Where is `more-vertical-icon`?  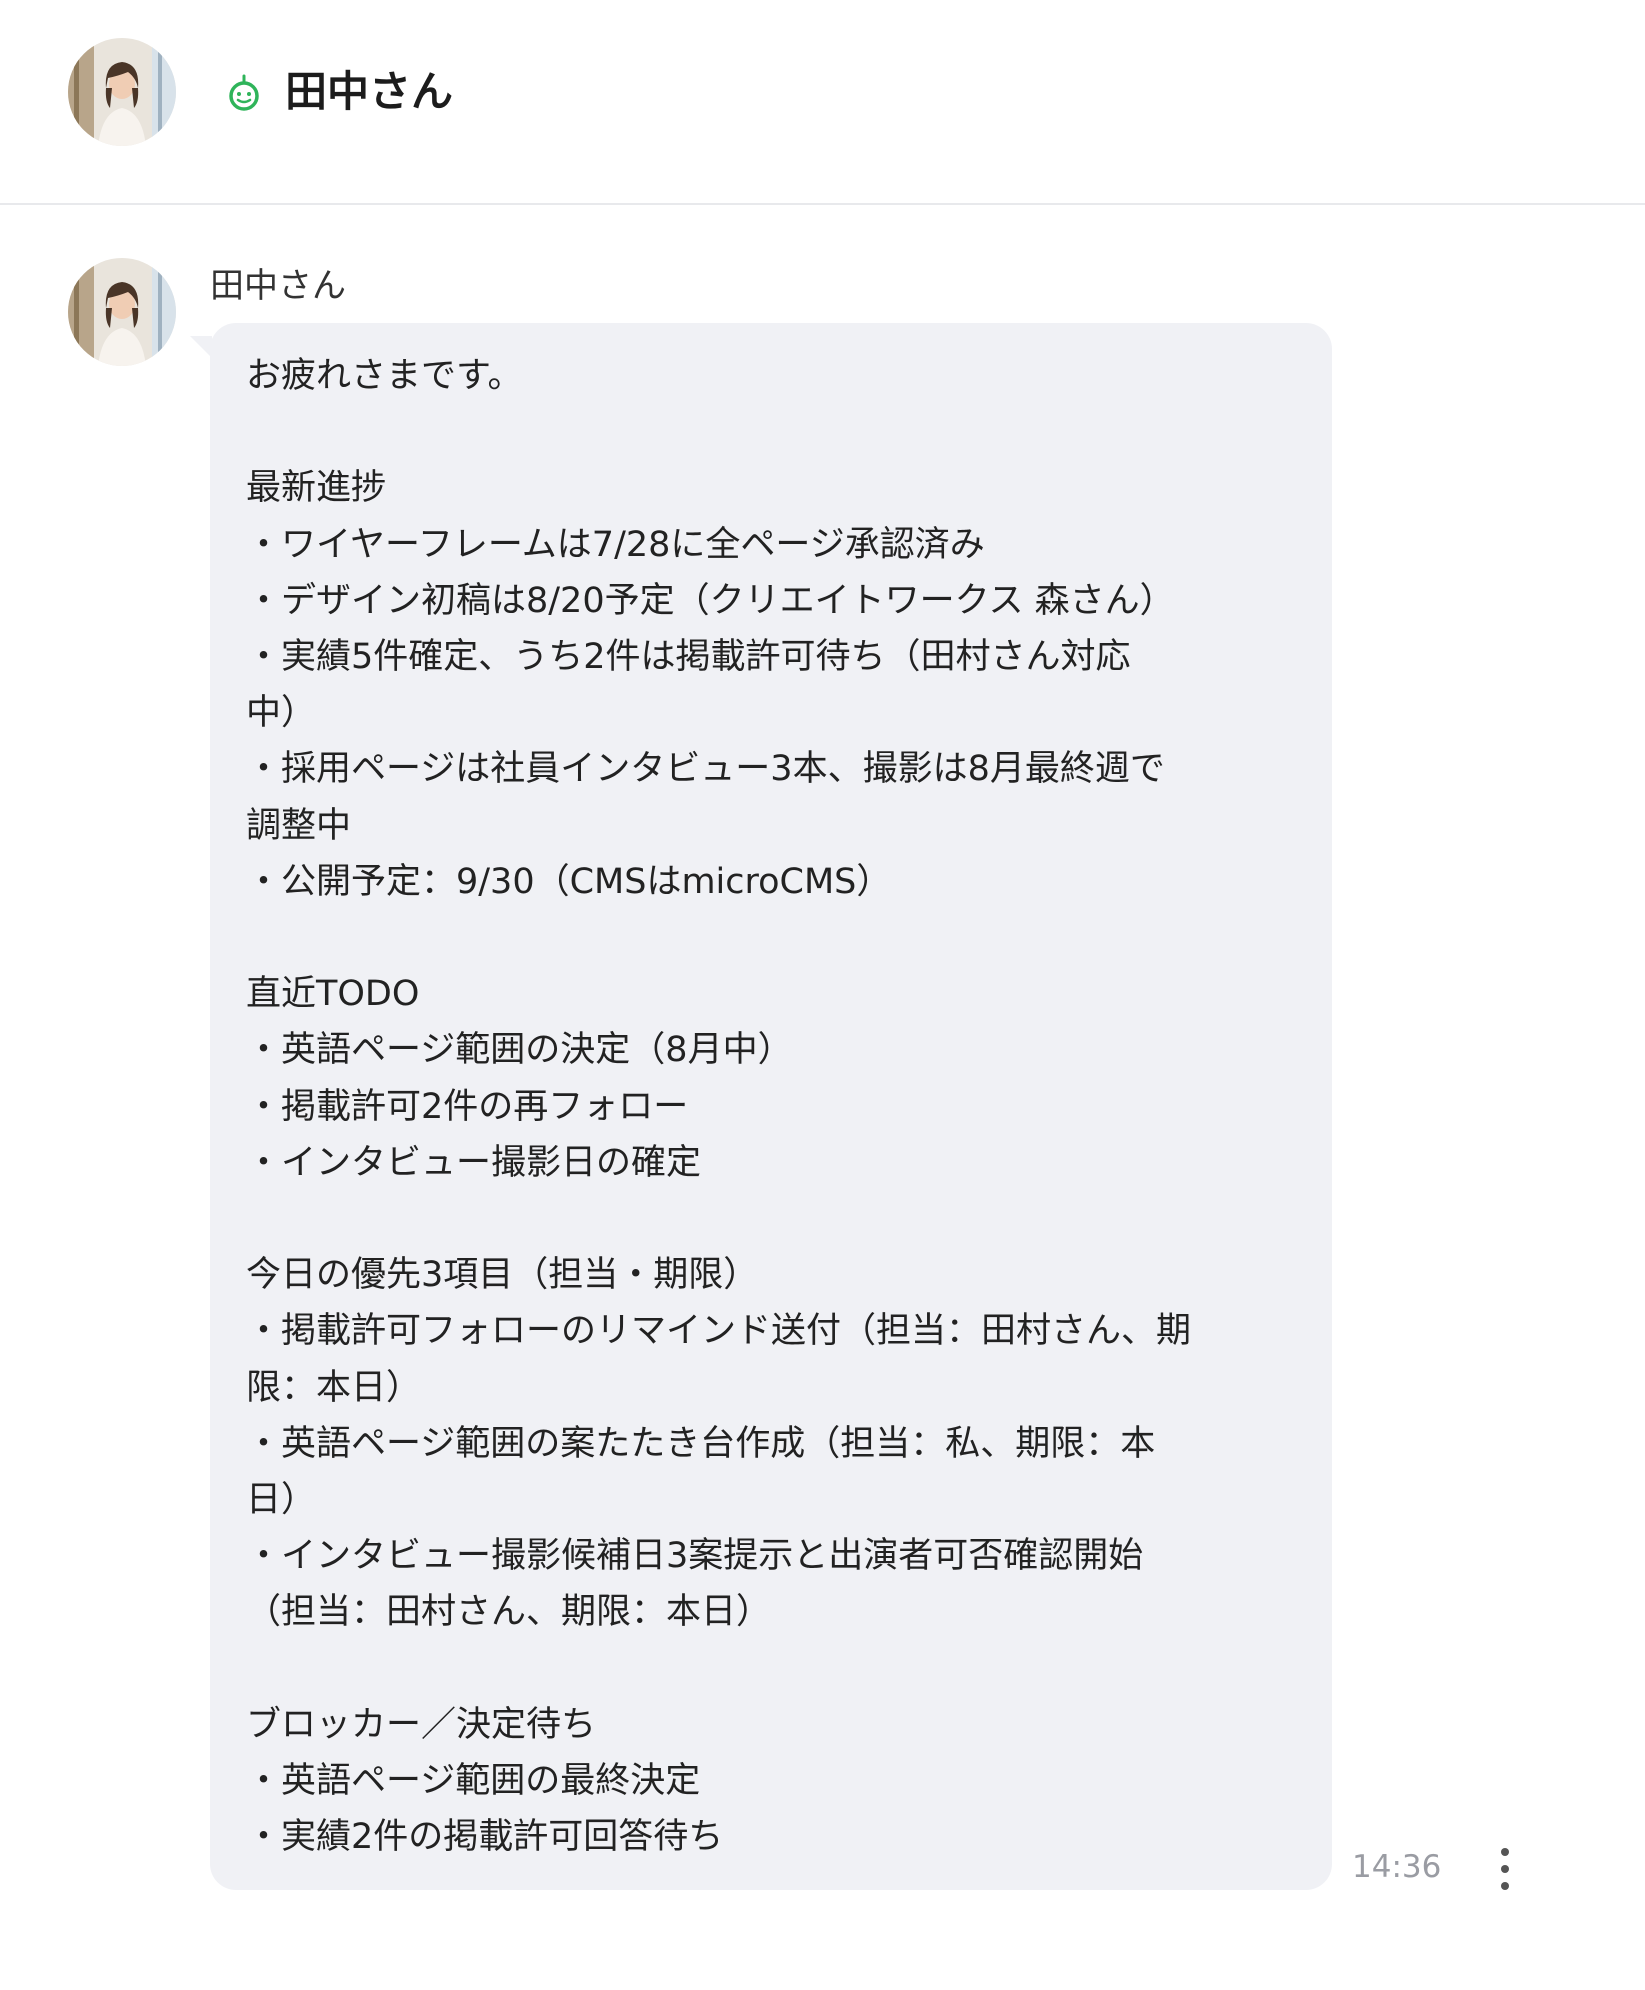
more-vertical-icon is located at coordinates (1505, 1852).